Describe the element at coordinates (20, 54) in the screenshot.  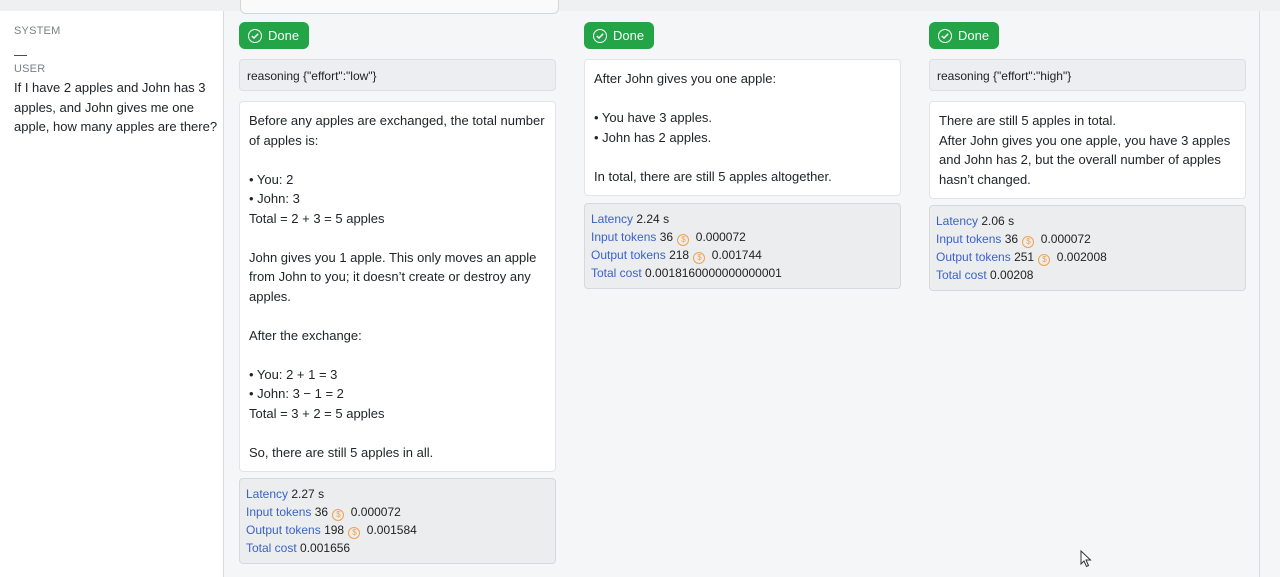
I see `system-value: —` at that location.